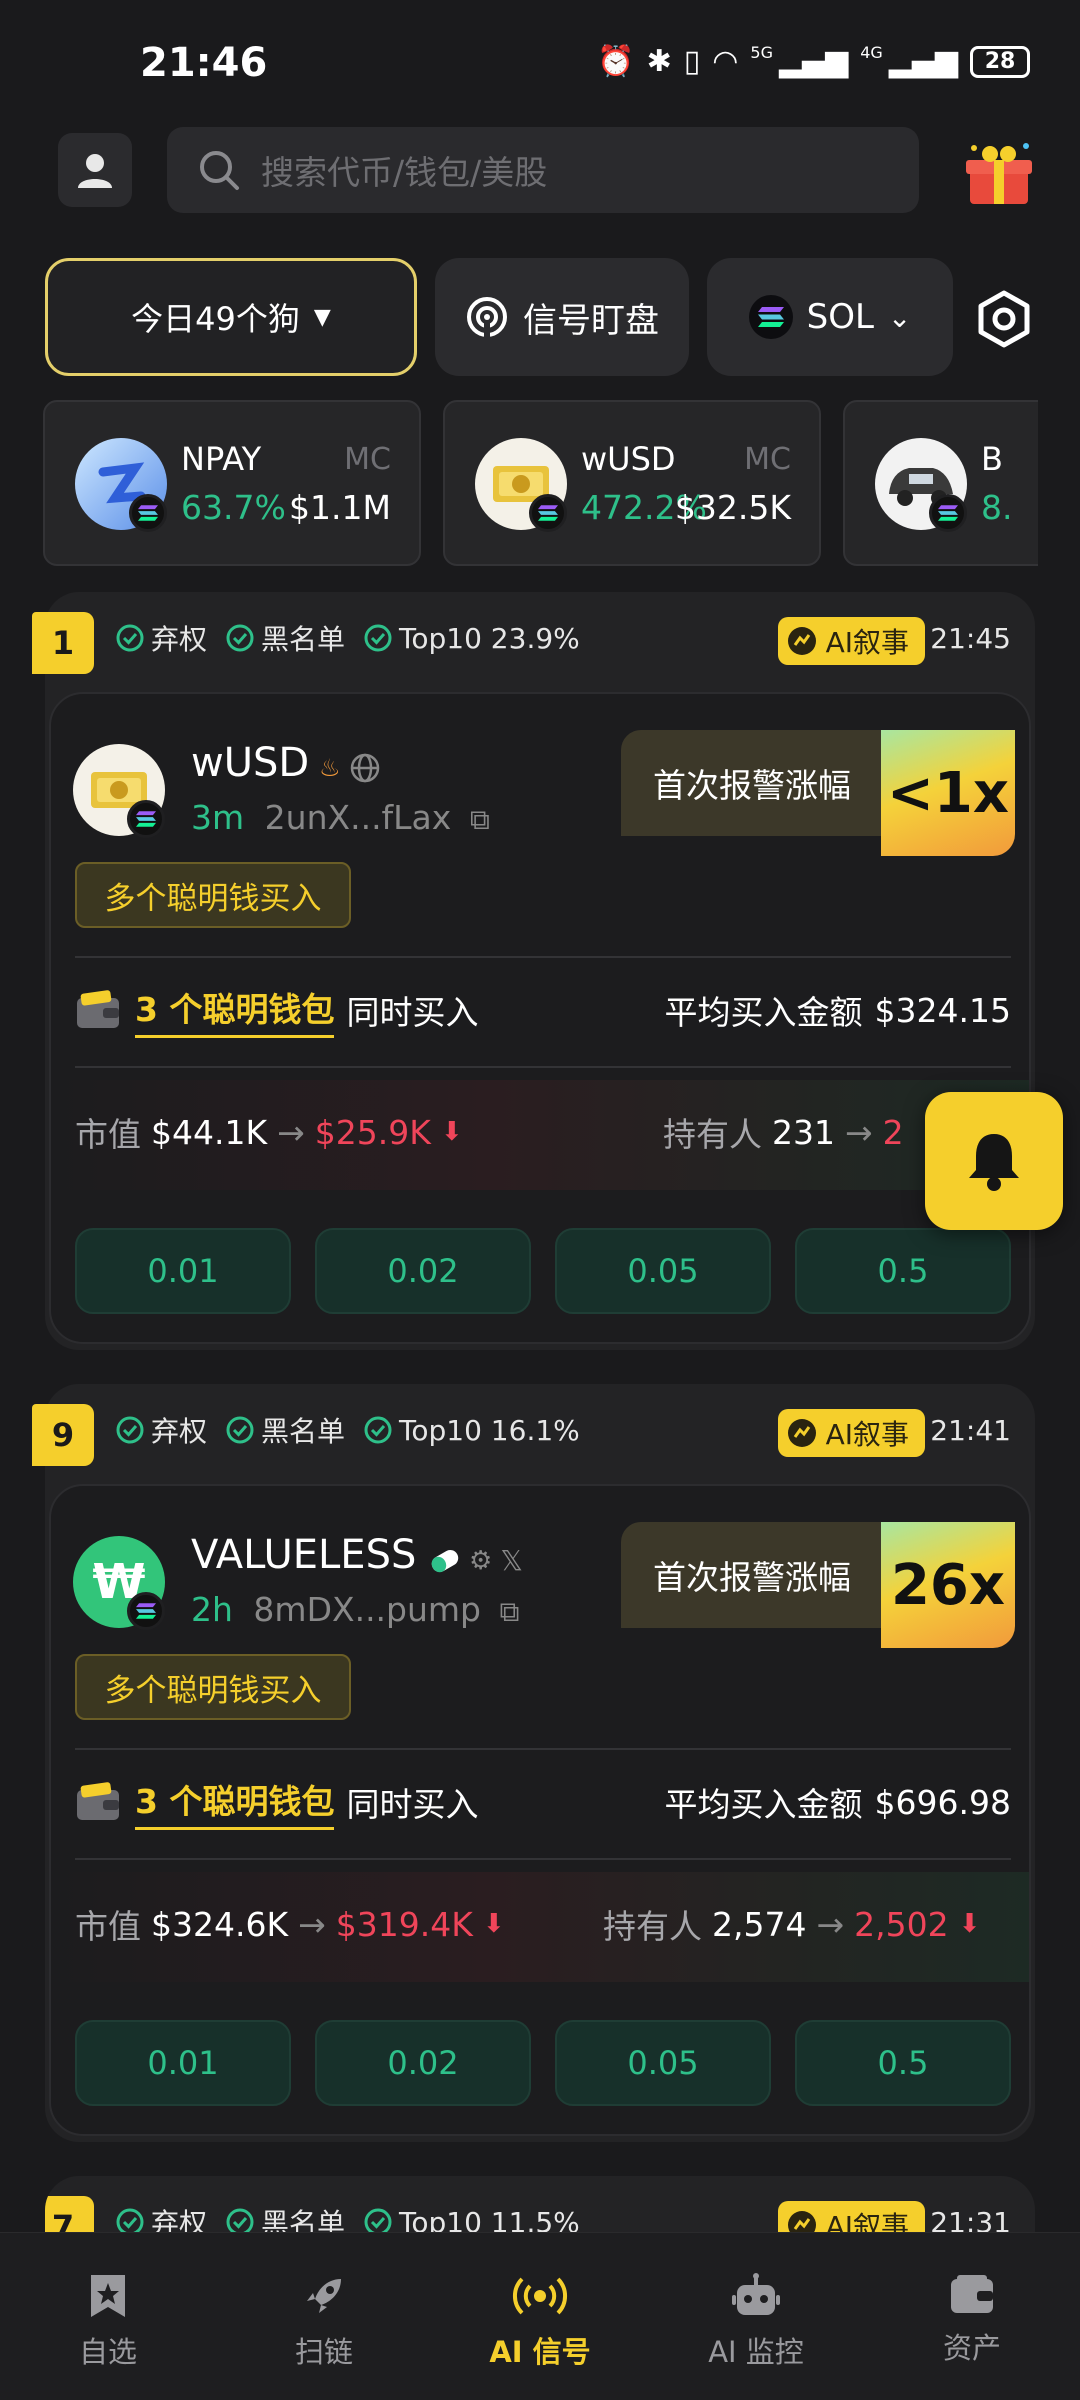 This screenshot has height=2400, width=1080. What do you see at coordinates (250, 763) in the screenshot?
I see `token-name: wUSD` at bounding box center [250, 763].